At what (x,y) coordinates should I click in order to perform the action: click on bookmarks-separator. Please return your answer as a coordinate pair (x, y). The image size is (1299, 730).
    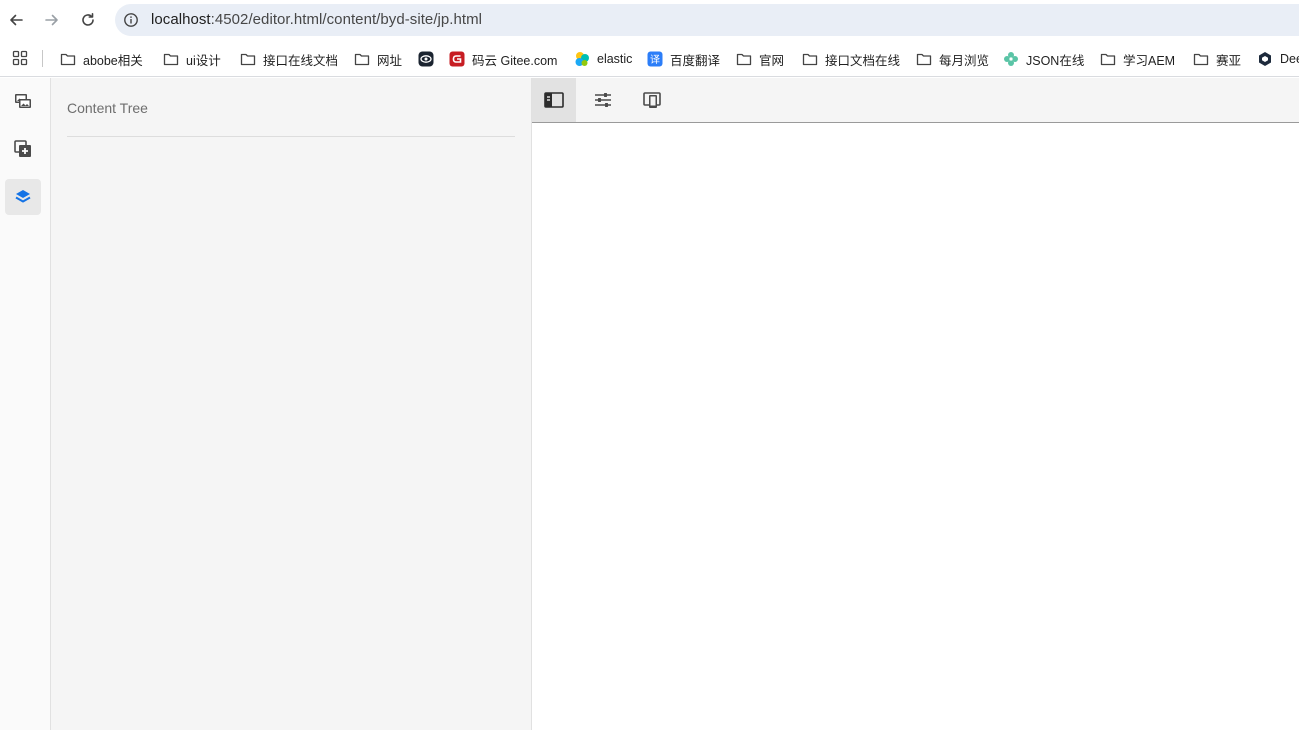
    Looking at the image, I should click on (42, 58).